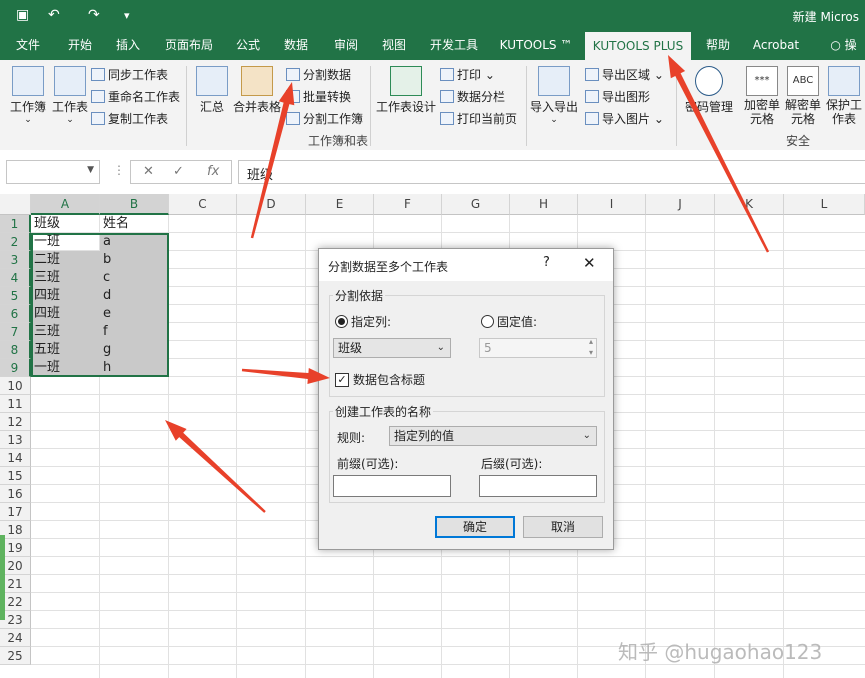  I want to click on tab-help: 帮助, so click(718, 45).